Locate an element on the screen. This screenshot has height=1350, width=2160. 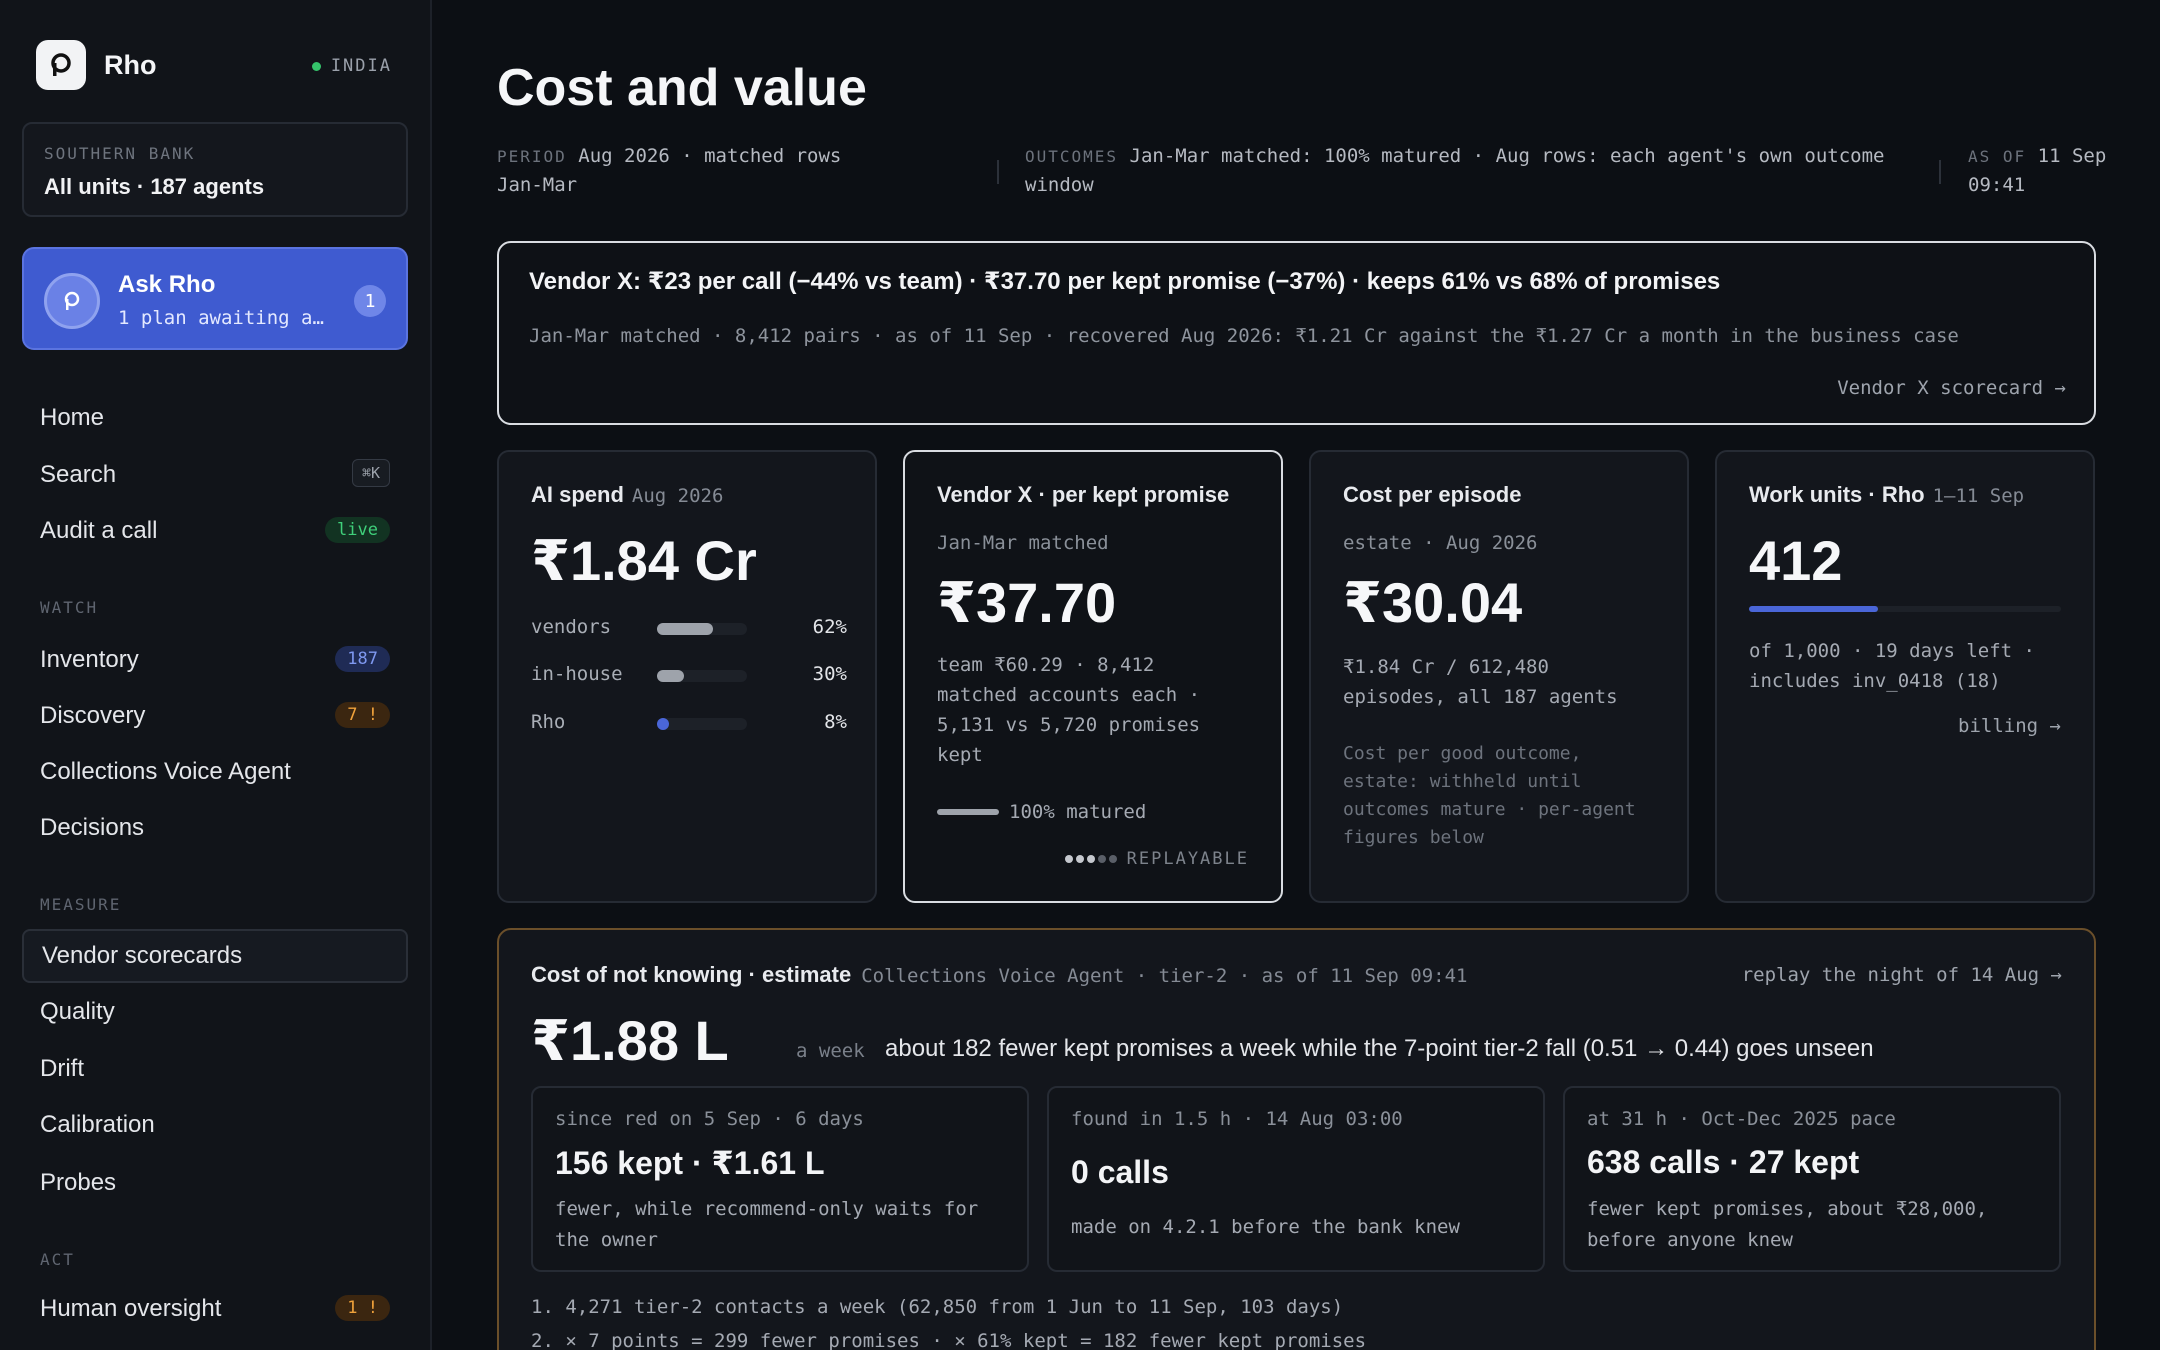
nav-label: Search is located at coordinates (78, 474).